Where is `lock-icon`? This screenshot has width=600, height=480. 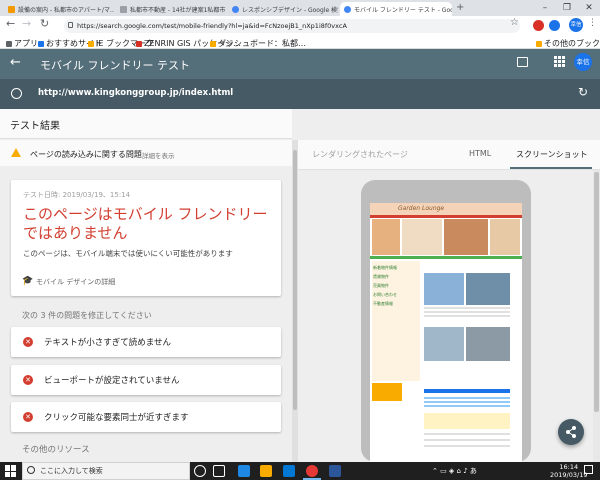 lock-icon is located at coordinates (70, 25).